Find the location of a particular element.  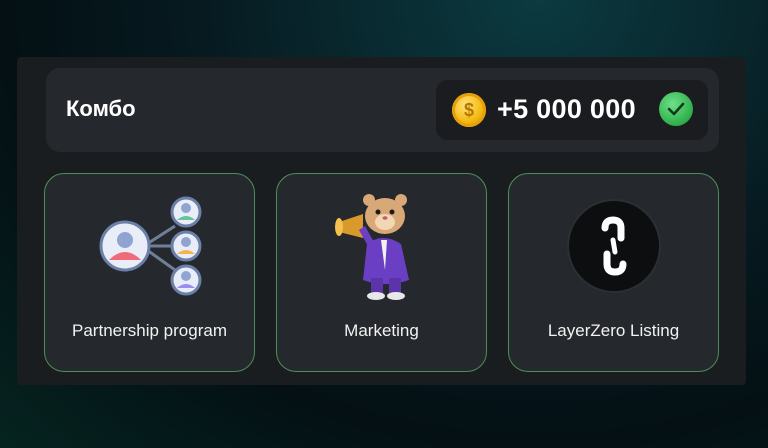

hamster-megaphone-icon is located at coordinates (372, 247).